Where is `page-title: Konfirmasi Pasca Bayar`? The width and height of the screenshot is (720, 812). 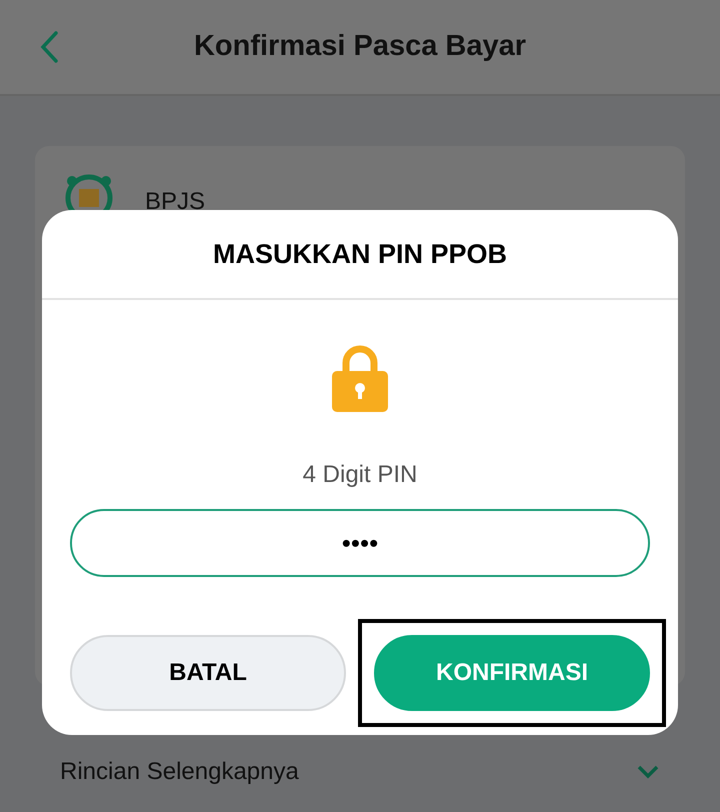 page-title: Konfirmasi Pasca Bayar is located at coordinates (360, 46).